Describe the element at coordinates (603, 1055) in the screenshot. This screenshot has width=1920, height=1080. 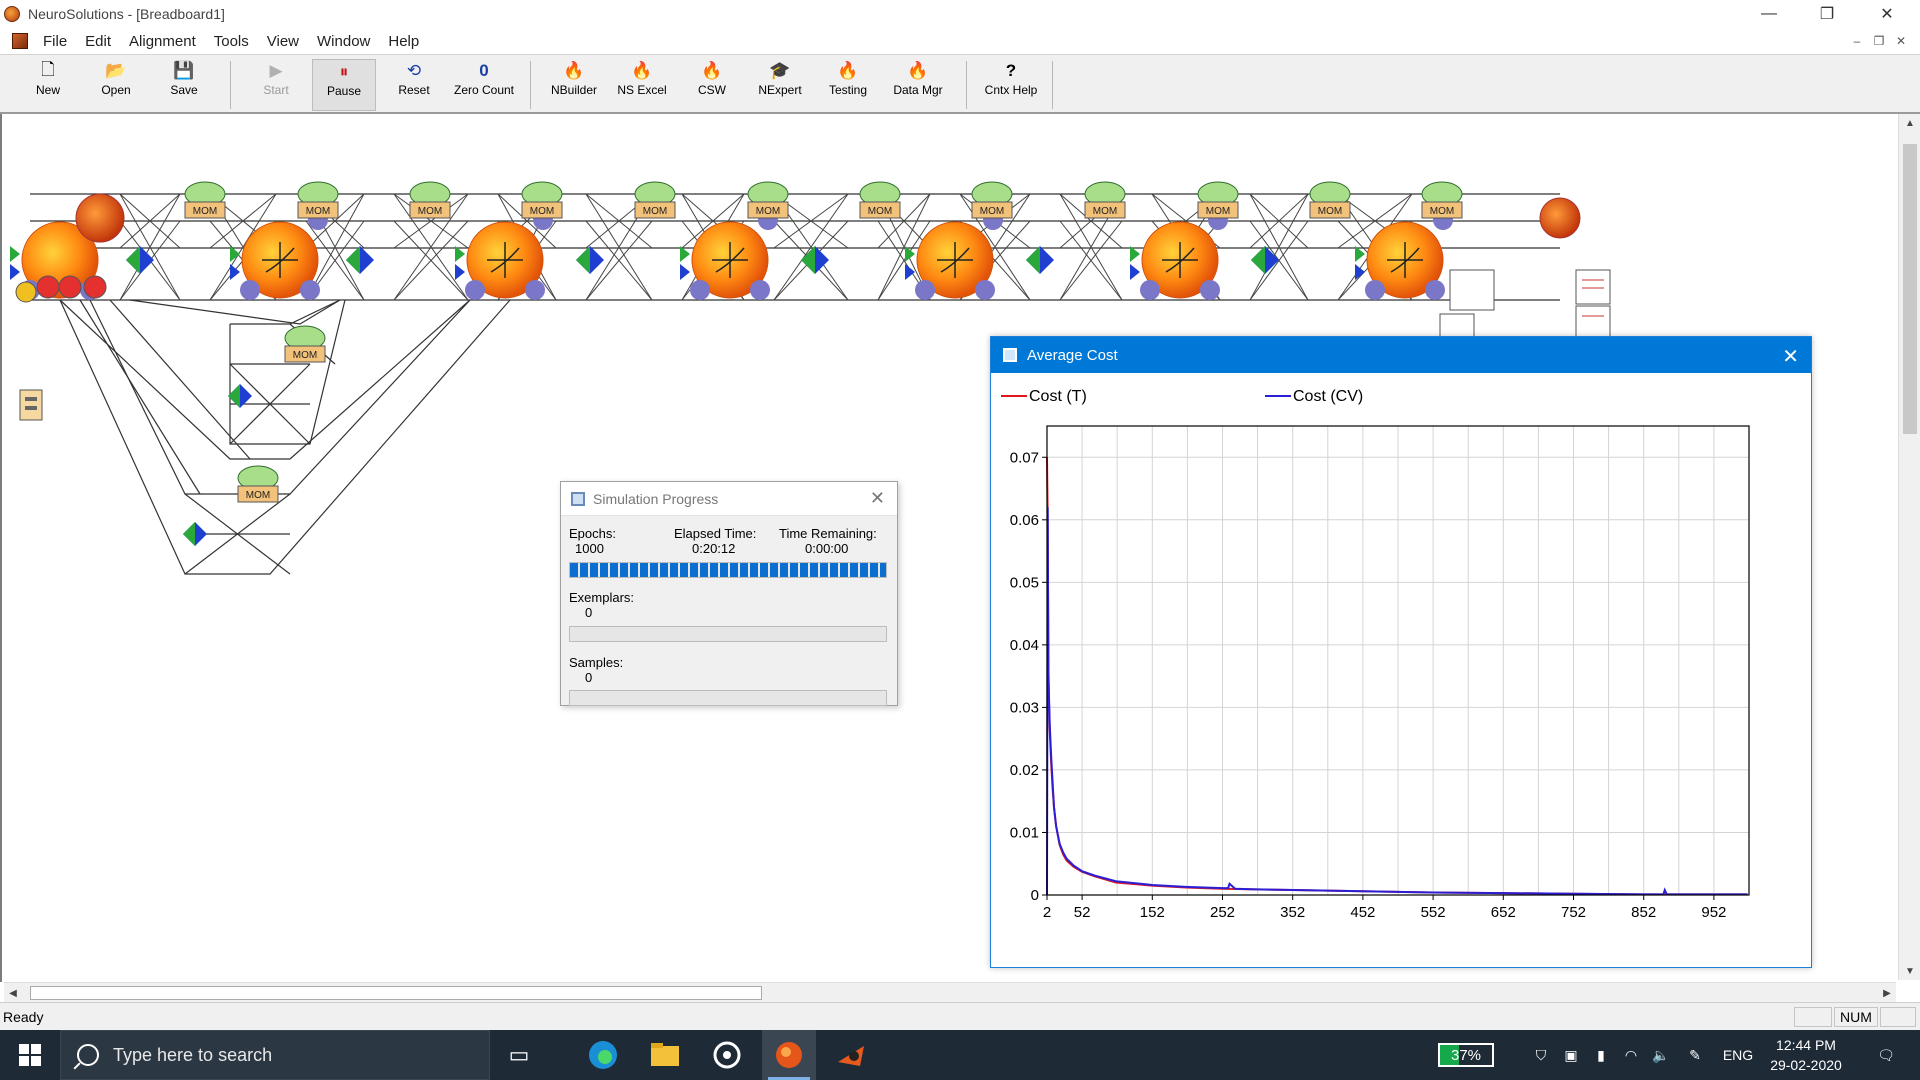
I see `edge-icon` at that location.